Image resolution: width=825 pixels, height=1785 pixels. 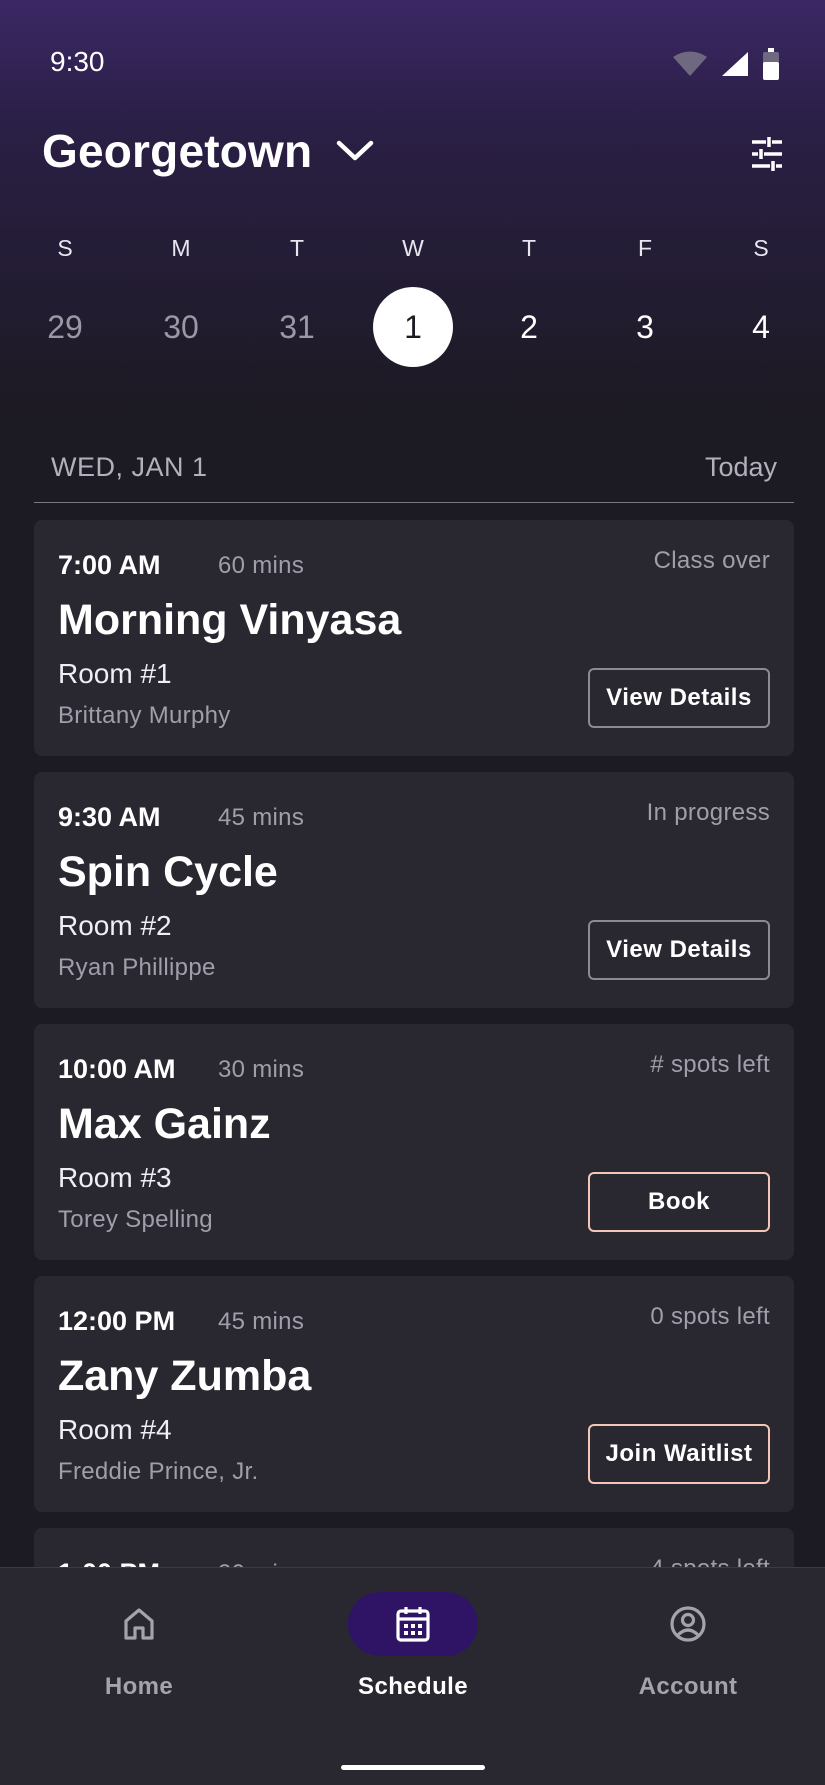 I want to click on filter-button, so click(x=767, y=154).